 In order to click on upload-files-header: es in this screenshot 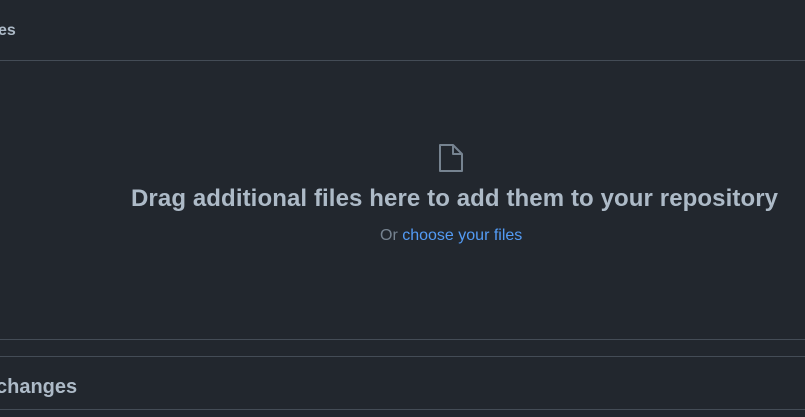, I will do `click(402, 30)`.